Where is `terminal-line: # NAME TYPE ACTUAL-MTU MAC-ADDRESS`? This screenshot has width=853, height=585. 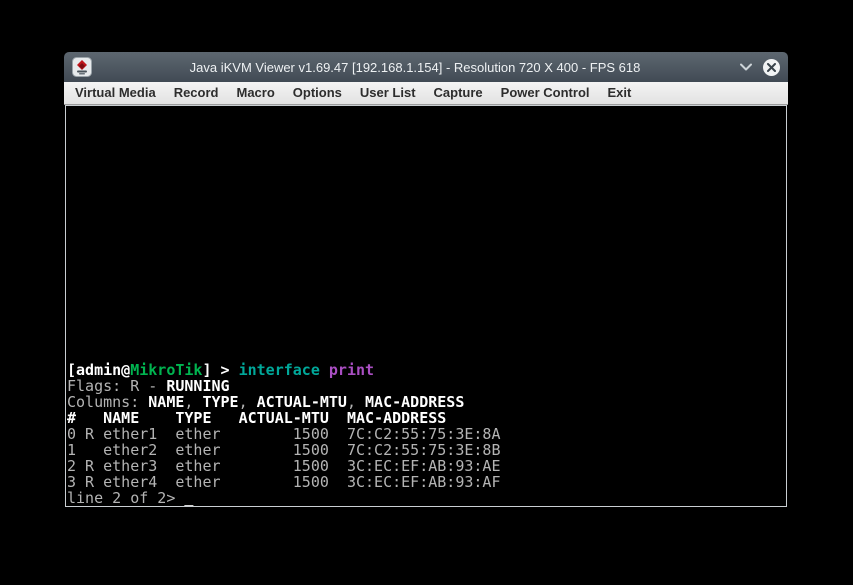 terminal-line: # NAME TYPE ACTUAL-MTU MAC-ADDRESS is located at coordinates (426, 418).